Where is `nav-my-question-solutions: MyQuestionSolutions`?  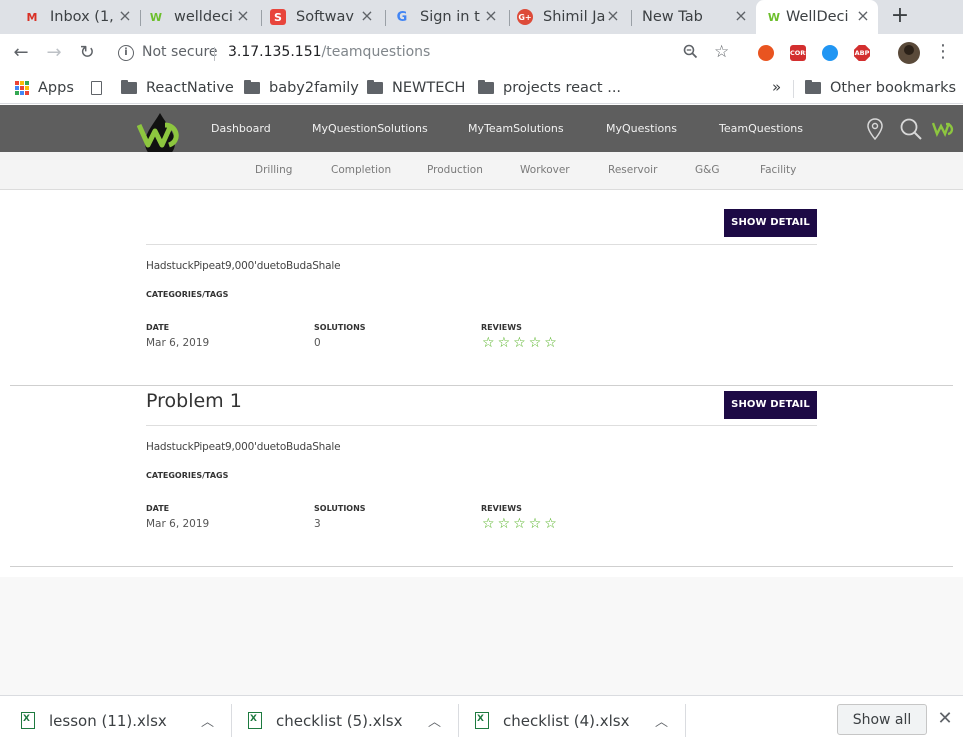 nav-my-question-solutions: MyQuestionSolutions is located at coordinates (370, 128).